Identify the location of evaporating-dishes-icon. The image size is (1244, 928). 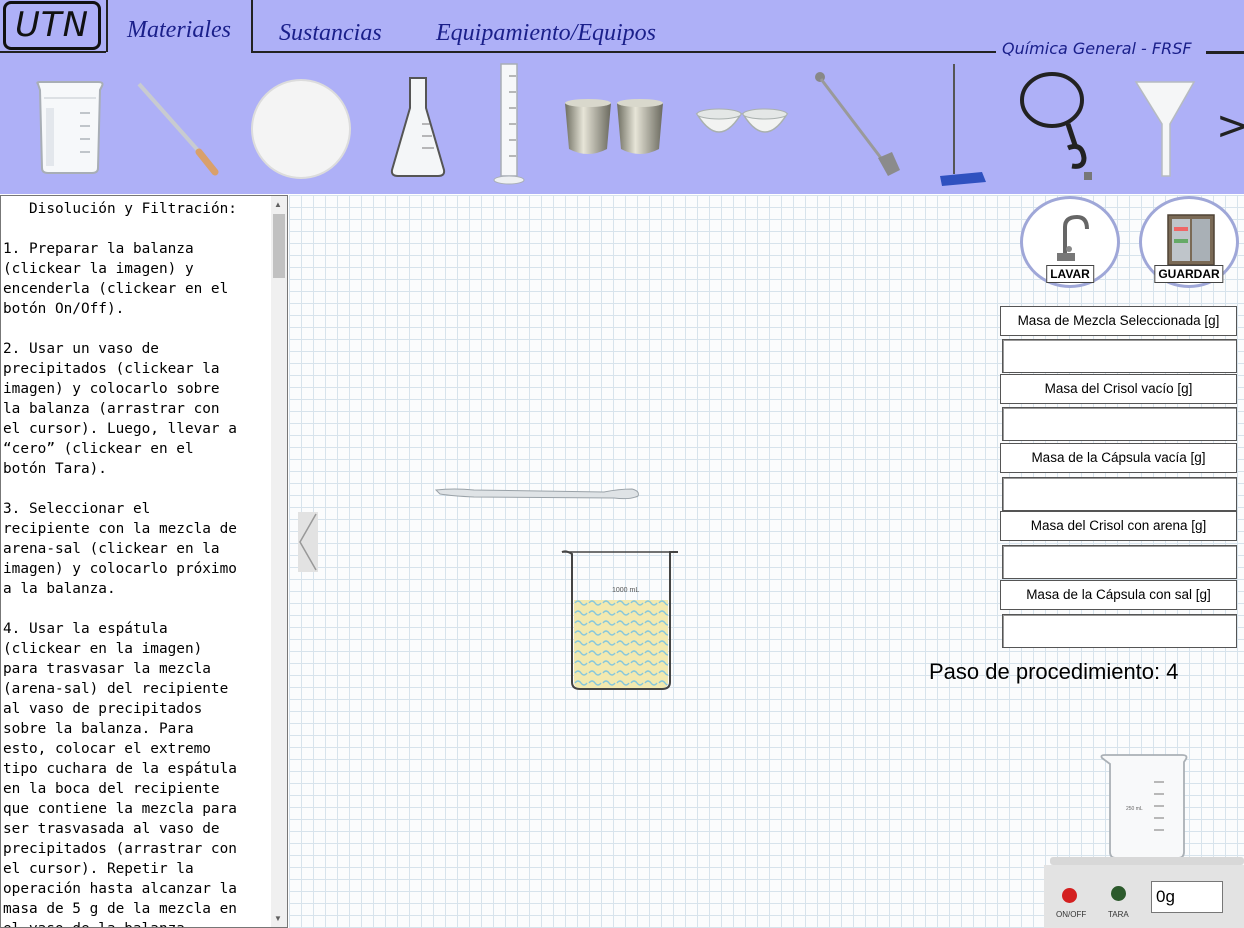
(742, 126).